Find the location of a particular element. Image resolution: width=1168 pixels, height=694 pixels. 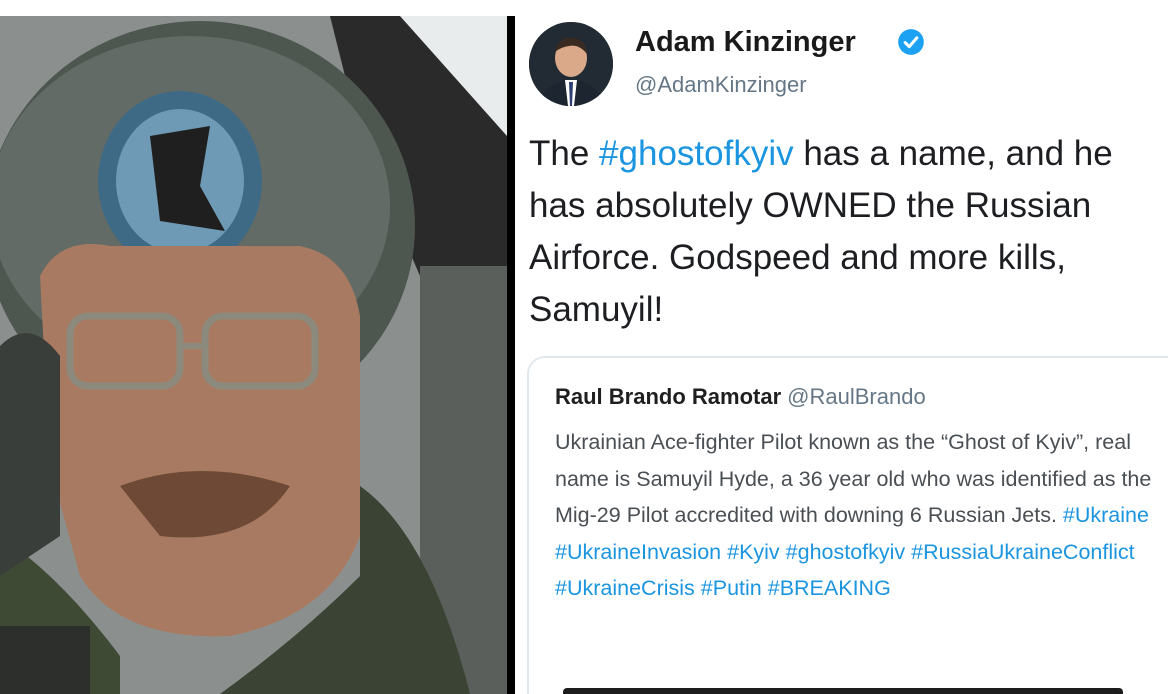

text-segment: The is located at coordinates (564, 153).